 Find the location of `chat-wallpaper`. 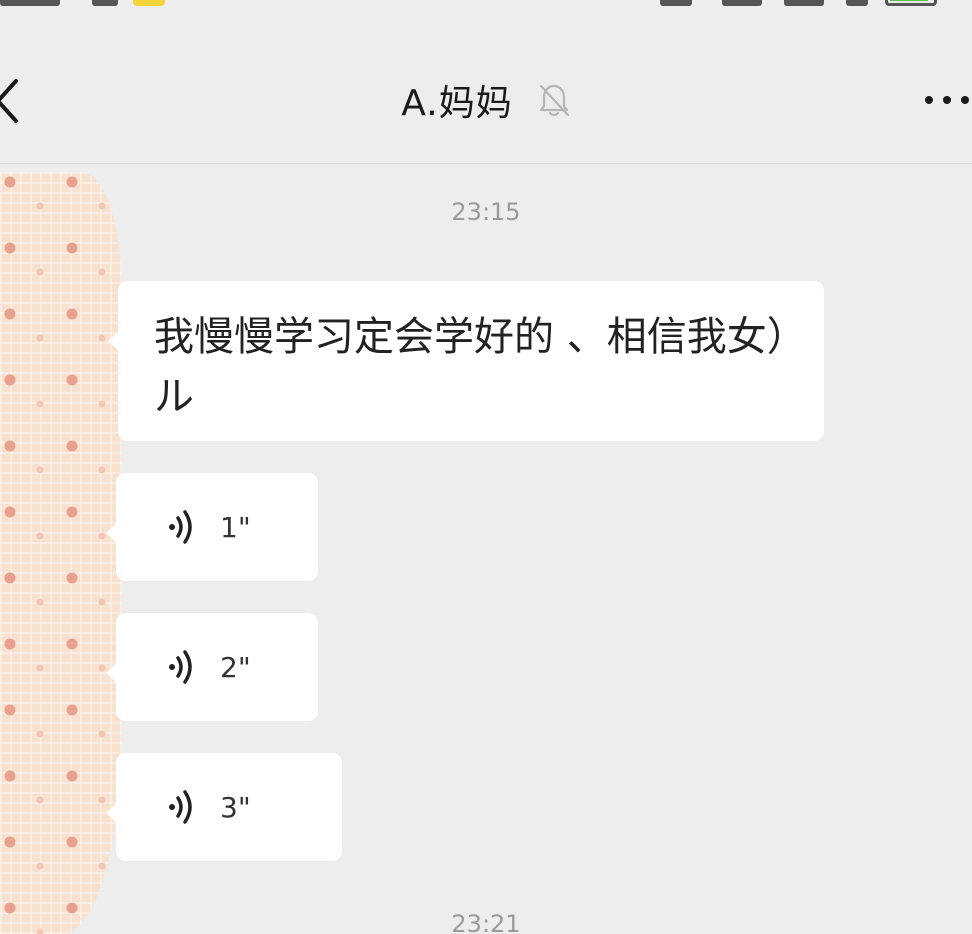

chat-wallpaper is located at coordinates (61, 553).